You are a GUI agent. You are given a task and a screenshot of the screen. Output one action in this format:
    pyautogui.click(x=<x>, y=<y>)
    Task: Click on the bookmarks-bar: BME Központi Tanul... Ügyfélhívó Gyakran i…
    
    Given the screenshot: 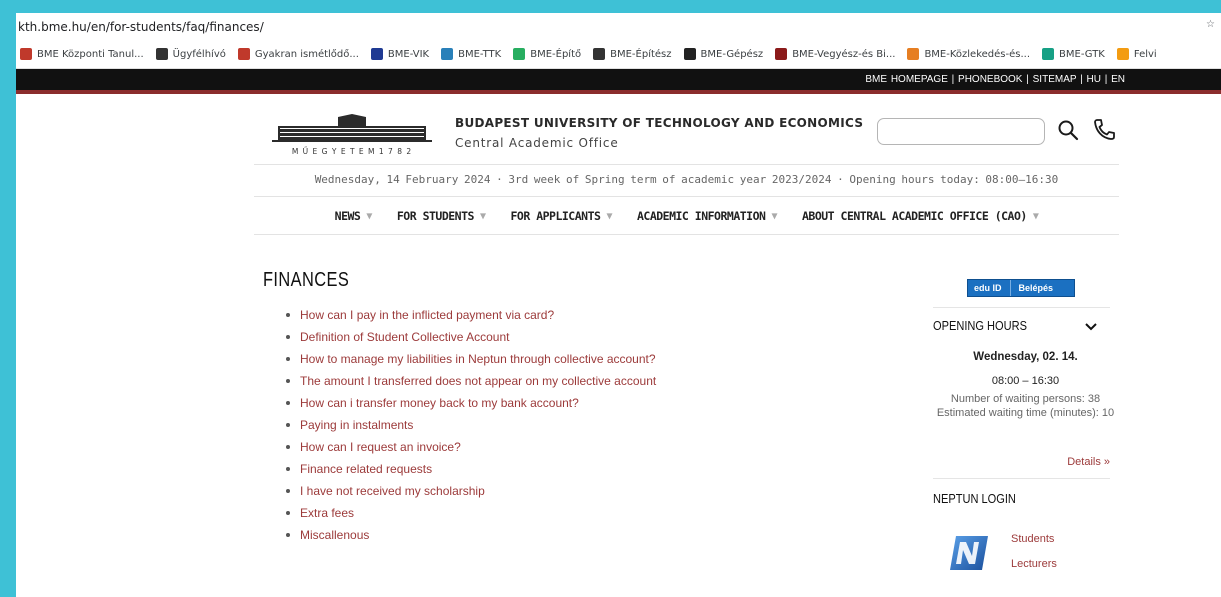 What is the action you would take?
    pyautogui.click(x=618, y=54)
    